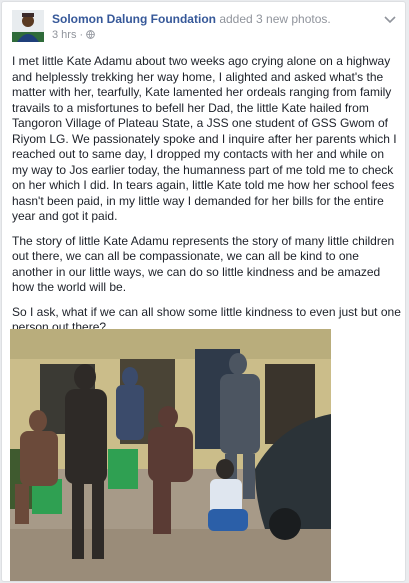 Image resolution: width=409 pixels, height=583 pixels. I want to click on post-action-text: added 3 new photos., so click(275, 19).